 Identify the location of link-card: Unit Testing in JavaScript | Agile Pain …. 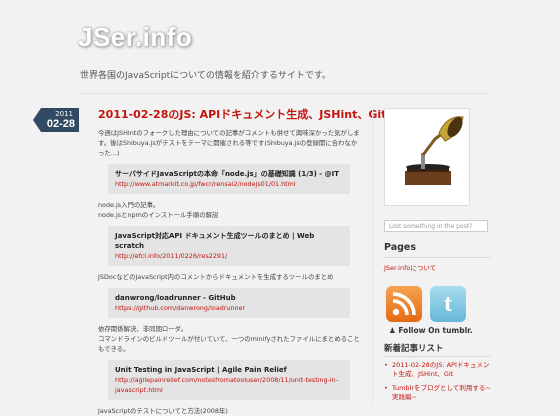
(229, 380).